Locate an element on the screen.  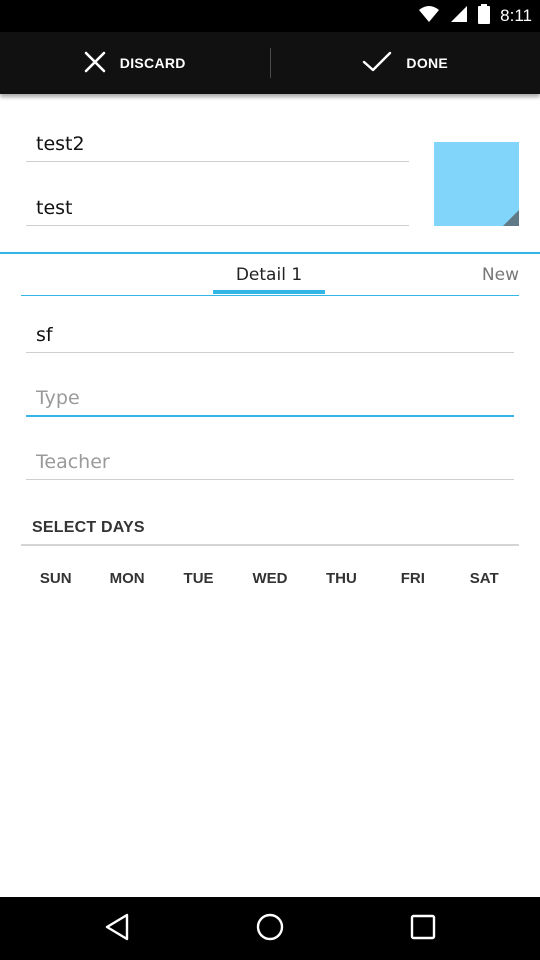
tab-detail-1: Detail 1 is located at coordinates (269, 275).